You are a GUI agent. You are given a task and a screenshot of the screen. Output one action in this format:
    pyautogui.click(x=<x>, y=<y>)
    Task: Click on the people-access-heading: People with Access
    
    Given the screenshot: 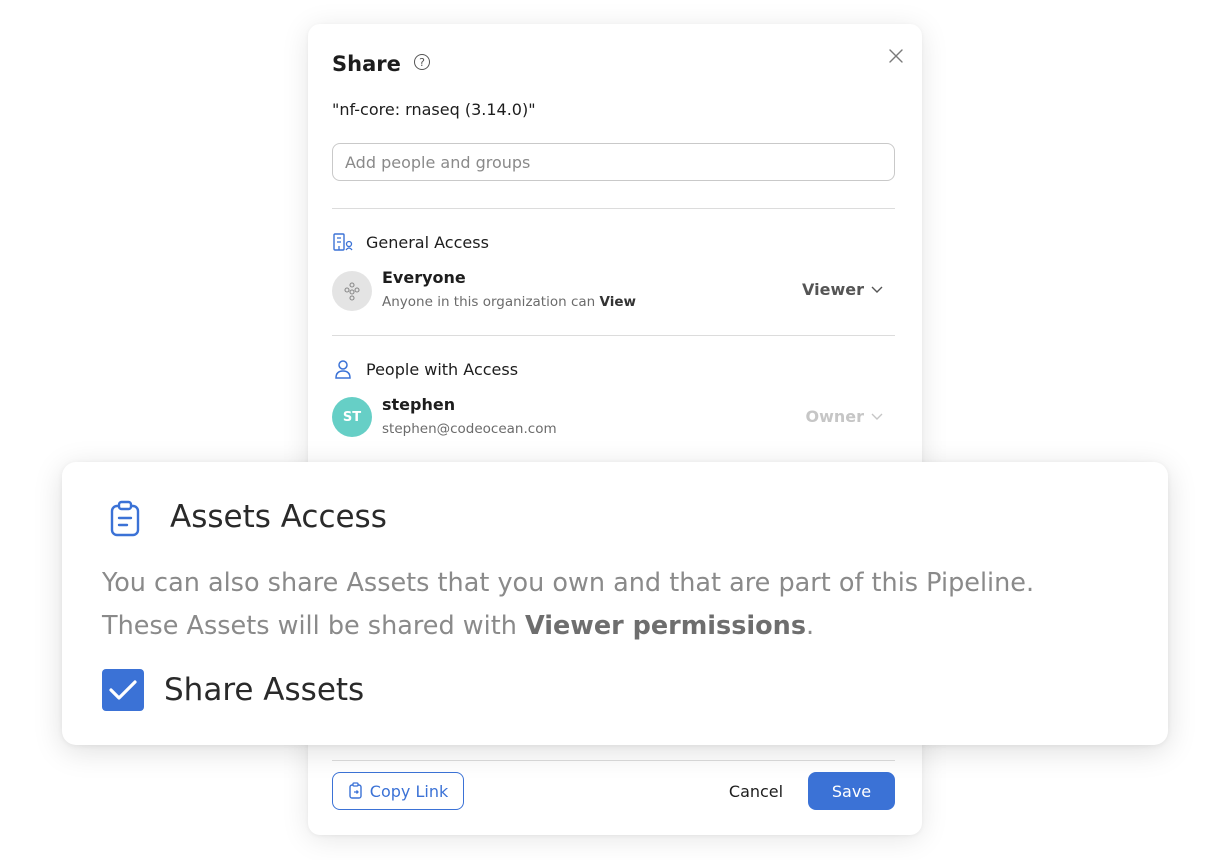 What is the action you would take?
    pyautogui.click(x=425, y=369)
    